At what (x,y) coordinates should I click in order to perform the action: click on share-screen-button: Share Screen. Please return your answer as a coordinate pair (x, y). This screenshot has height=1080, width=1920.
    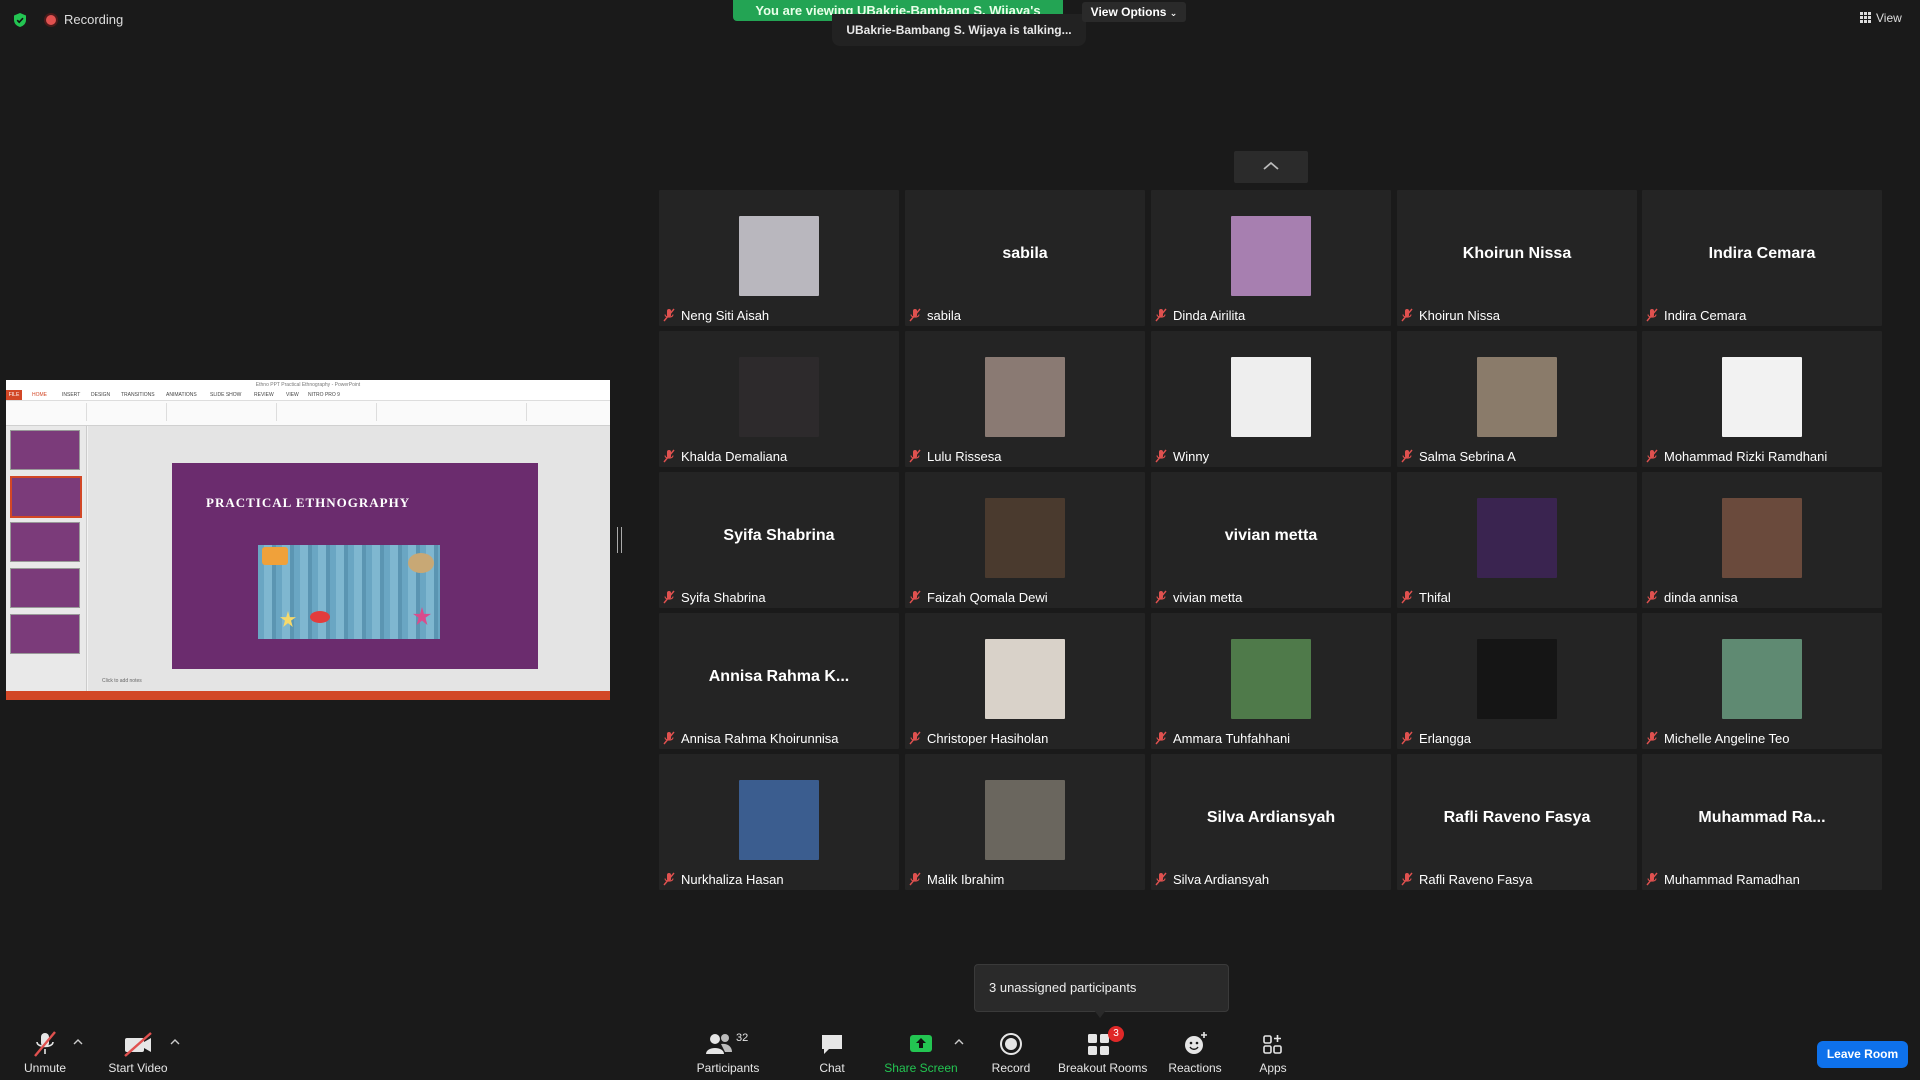
    Looking at the image, I should click on (921, 1052).